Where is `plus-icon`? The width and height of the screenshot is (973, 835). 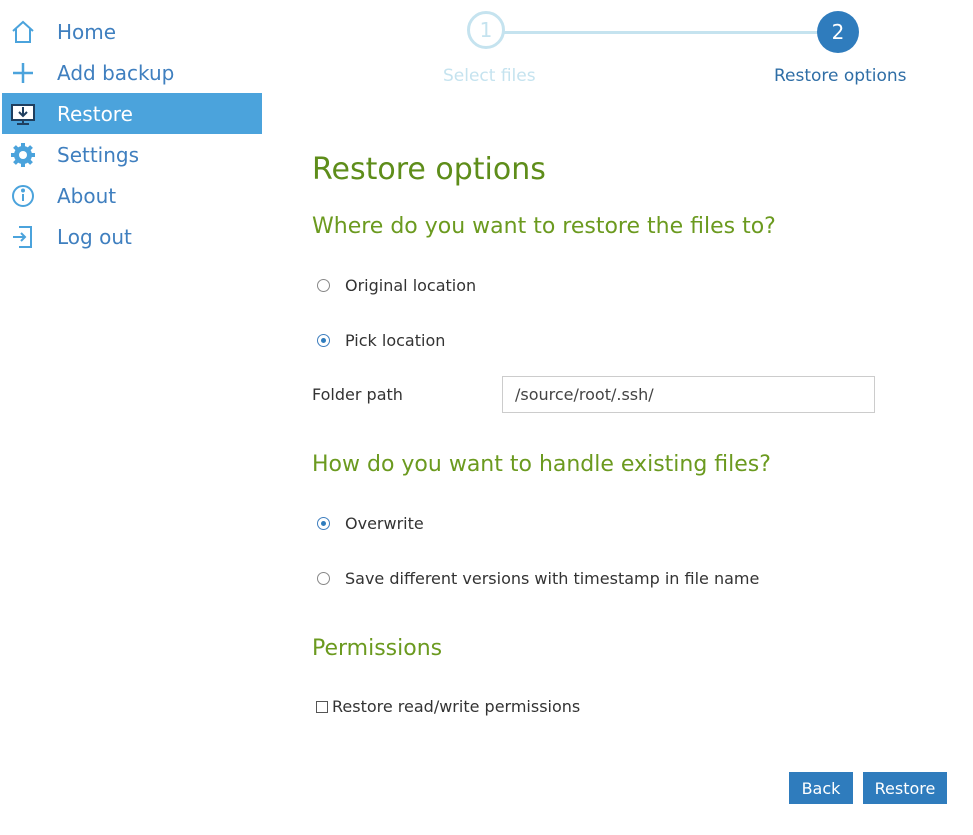 plus-icon is located at coordinates (23, 73).